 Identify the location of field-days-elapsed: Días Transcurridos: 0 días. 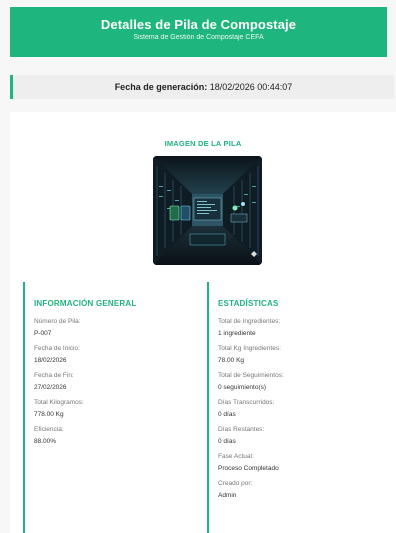
(303, 411).